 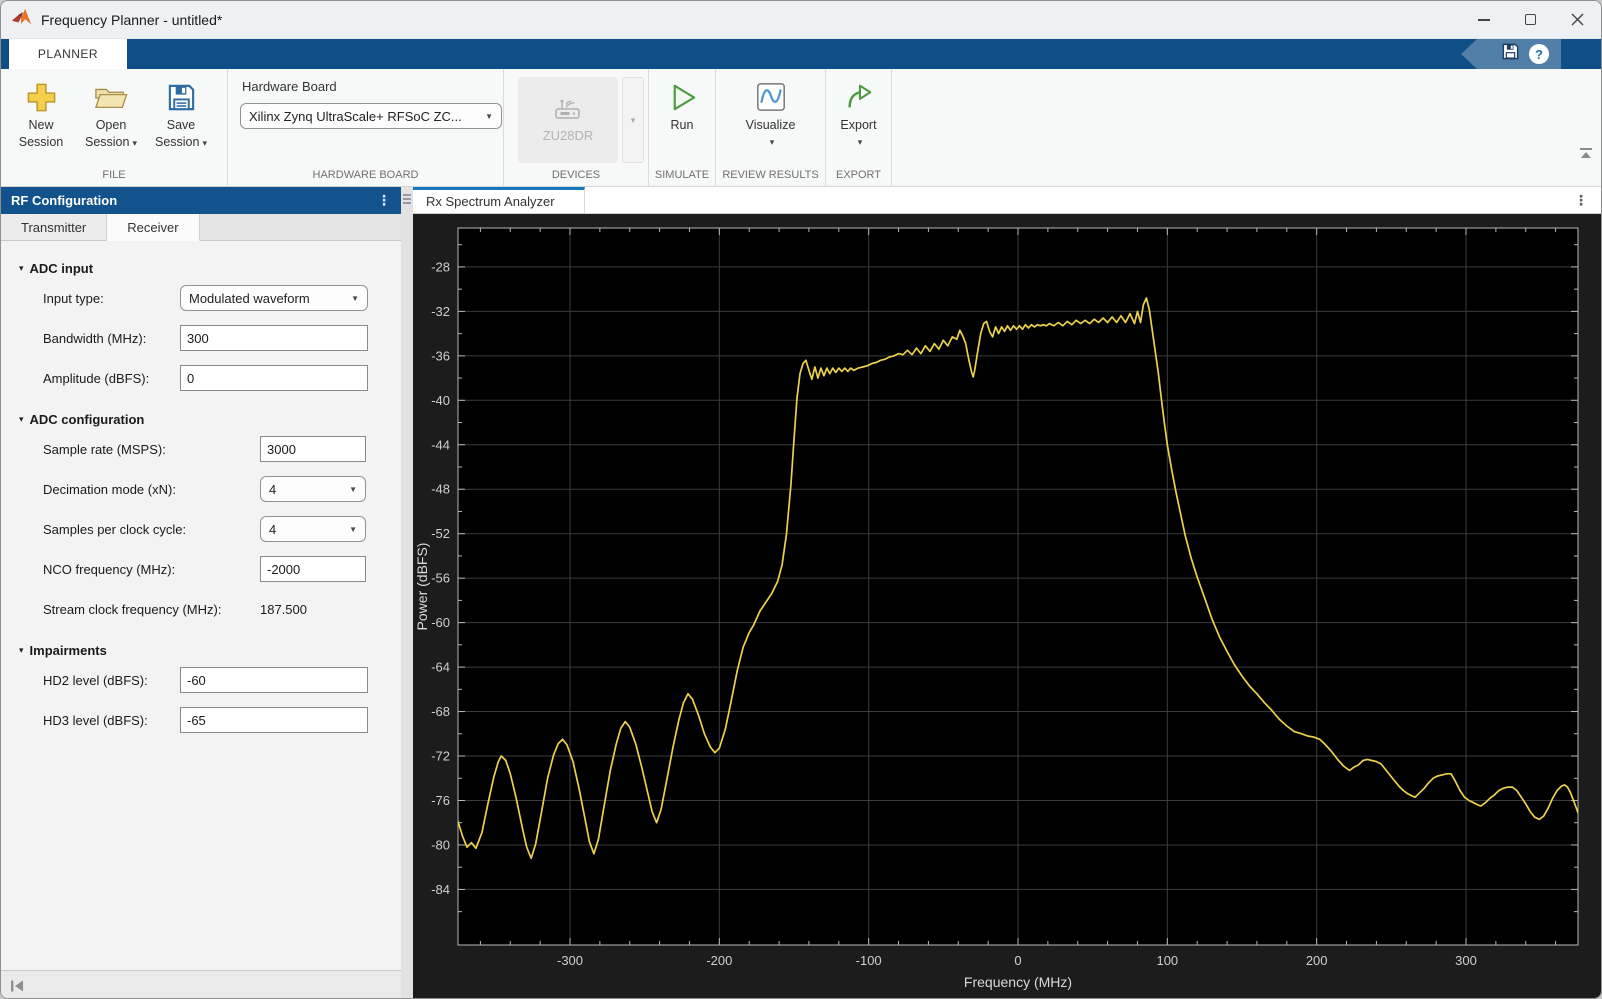 What do you see at coordinates (440, 266) in the screenshot?
I see `svg-text: -28` at bounding box center [440, 266].